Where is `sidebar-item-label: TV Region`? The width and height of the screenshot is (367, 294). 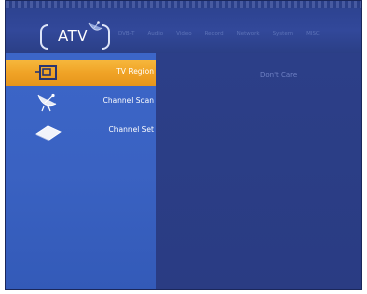 sidebar-item-label: TV Region is located at coordinates (135, 71).